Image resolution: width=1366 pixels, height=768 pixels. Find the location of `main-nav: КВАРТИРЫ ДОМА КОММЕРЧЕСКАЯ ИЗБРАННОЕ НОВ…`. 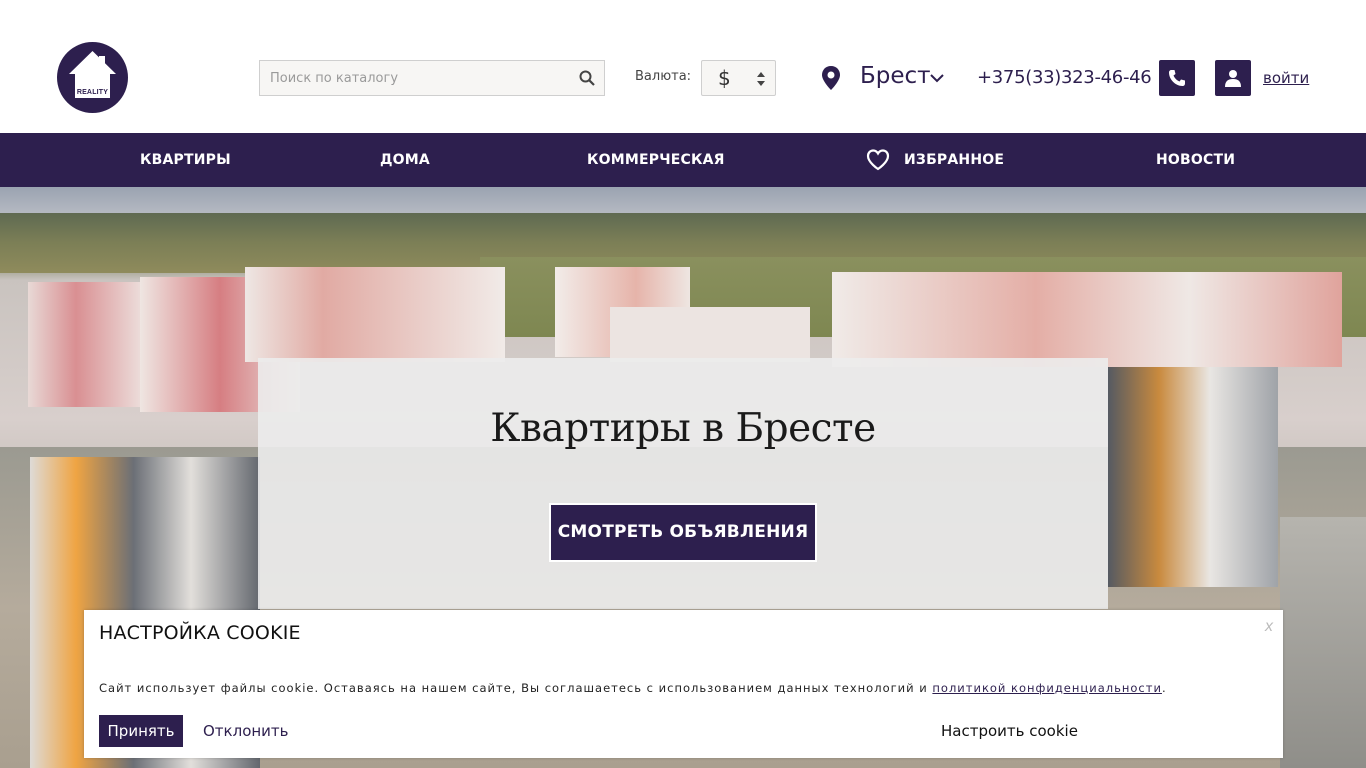

main-nav: КВАРТИРЫ ДОМА КОММЕРЧЕСКАЯ ИЗБРАННОЕ НОВ… is located at coordinates (683, 160).